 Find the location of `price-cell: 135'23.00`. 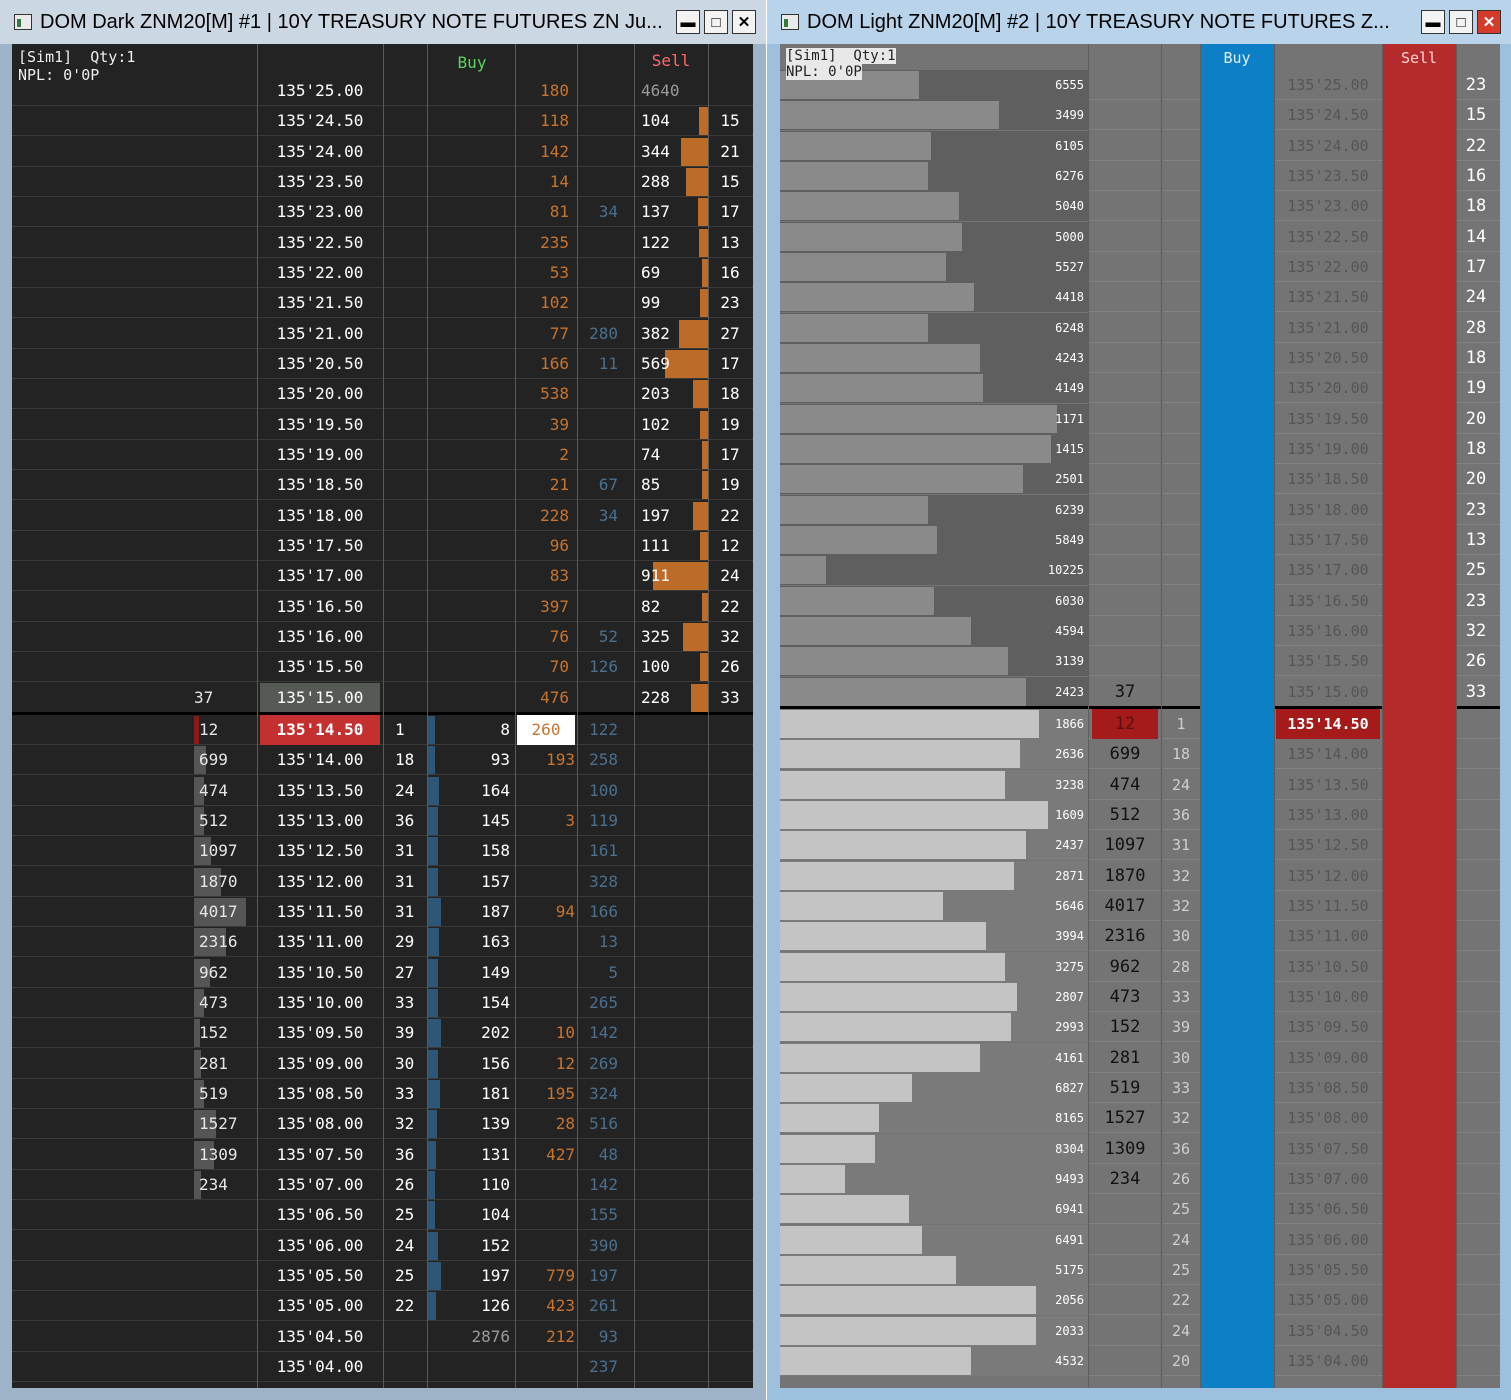

price-cell: 135'23.00 is located at coordinates (320, 212).